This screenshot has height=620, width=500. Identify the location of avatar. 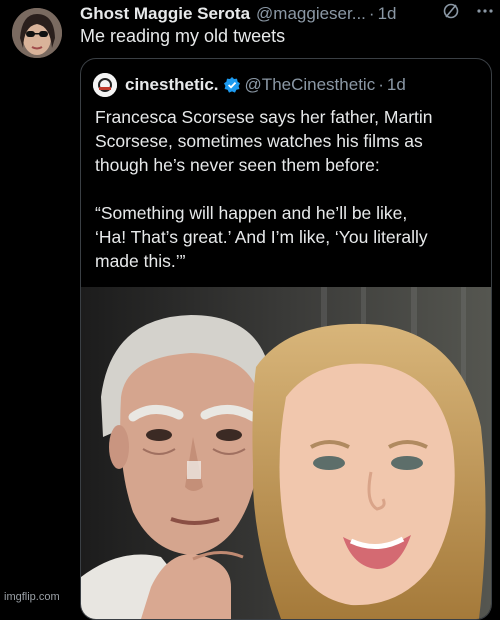
(37, 33).